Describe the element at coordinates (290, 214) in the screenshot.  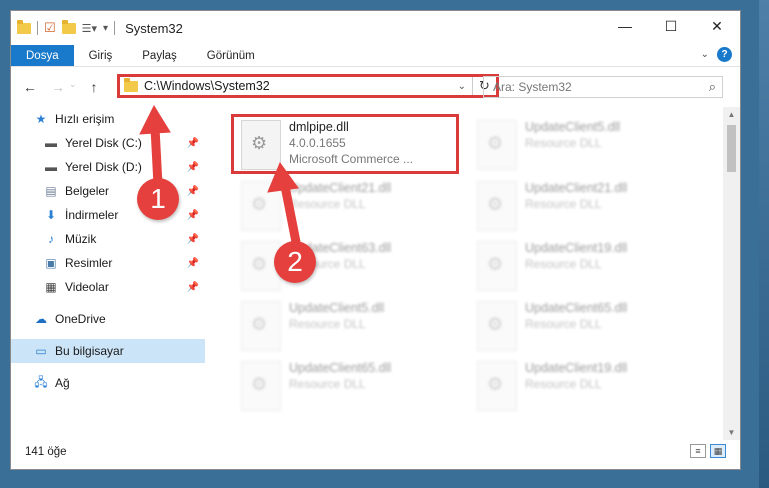
I see `arrow-2-shaft` at that location.